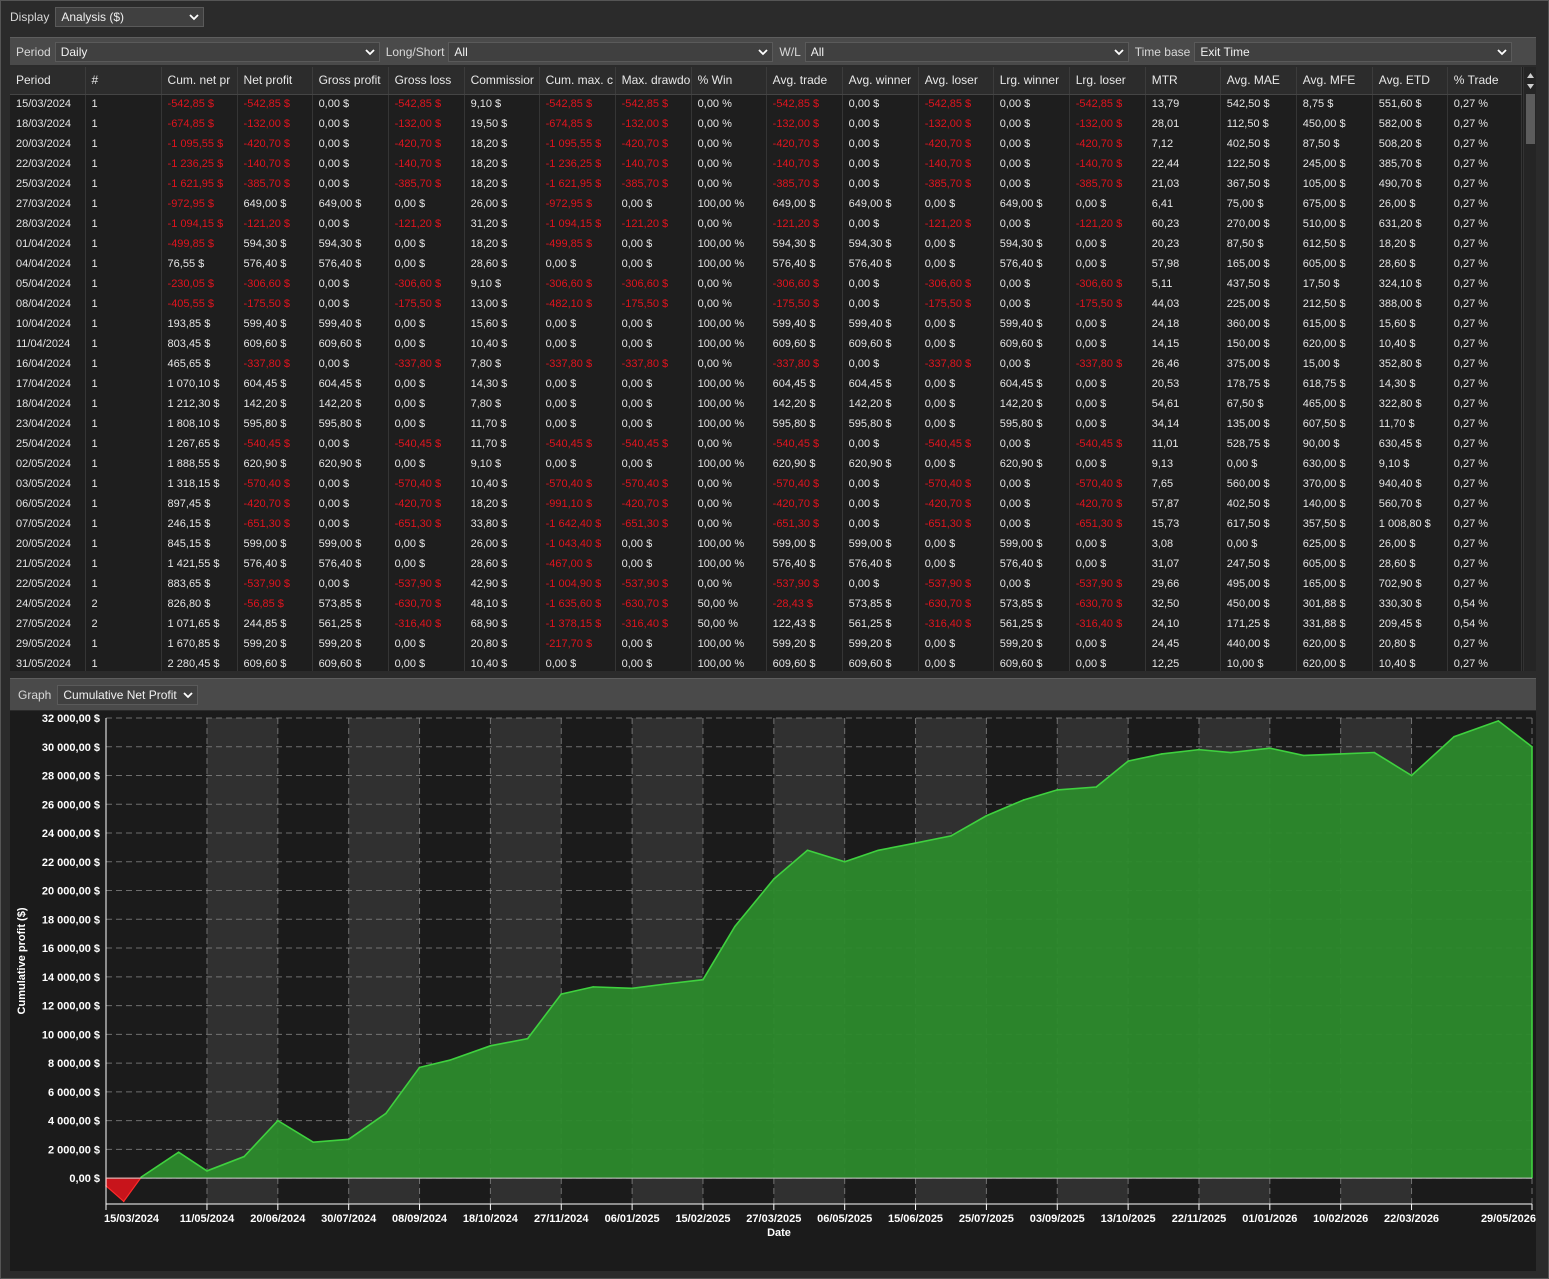 This screenshot has height=1279, width=1549. What do you see at coordinates (48, 81) in the screenshot?
I see `column-header: Period` at bounding box center [48, 81].